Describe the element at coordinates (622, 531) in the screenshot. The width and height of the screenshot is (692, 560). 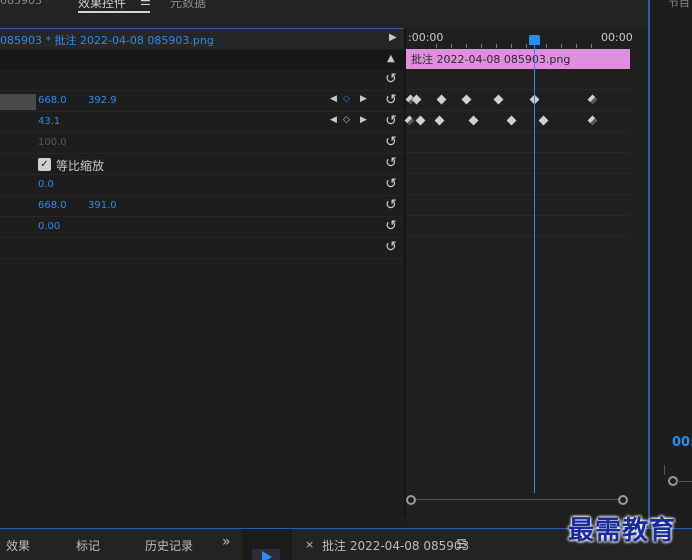
I see `watermark-logo: 最需教育` at that location.